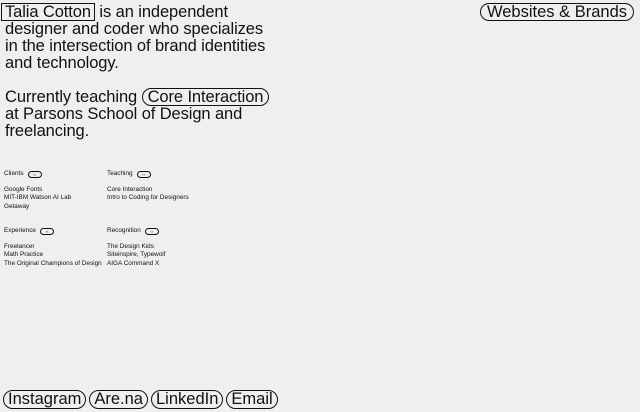 The width and height of the screenshot is (640, 412). What do you see at coordinates (71, 97) in the screenshot?
I see `teaching-lead: Currently teaching` at bounding box center [71, 97].